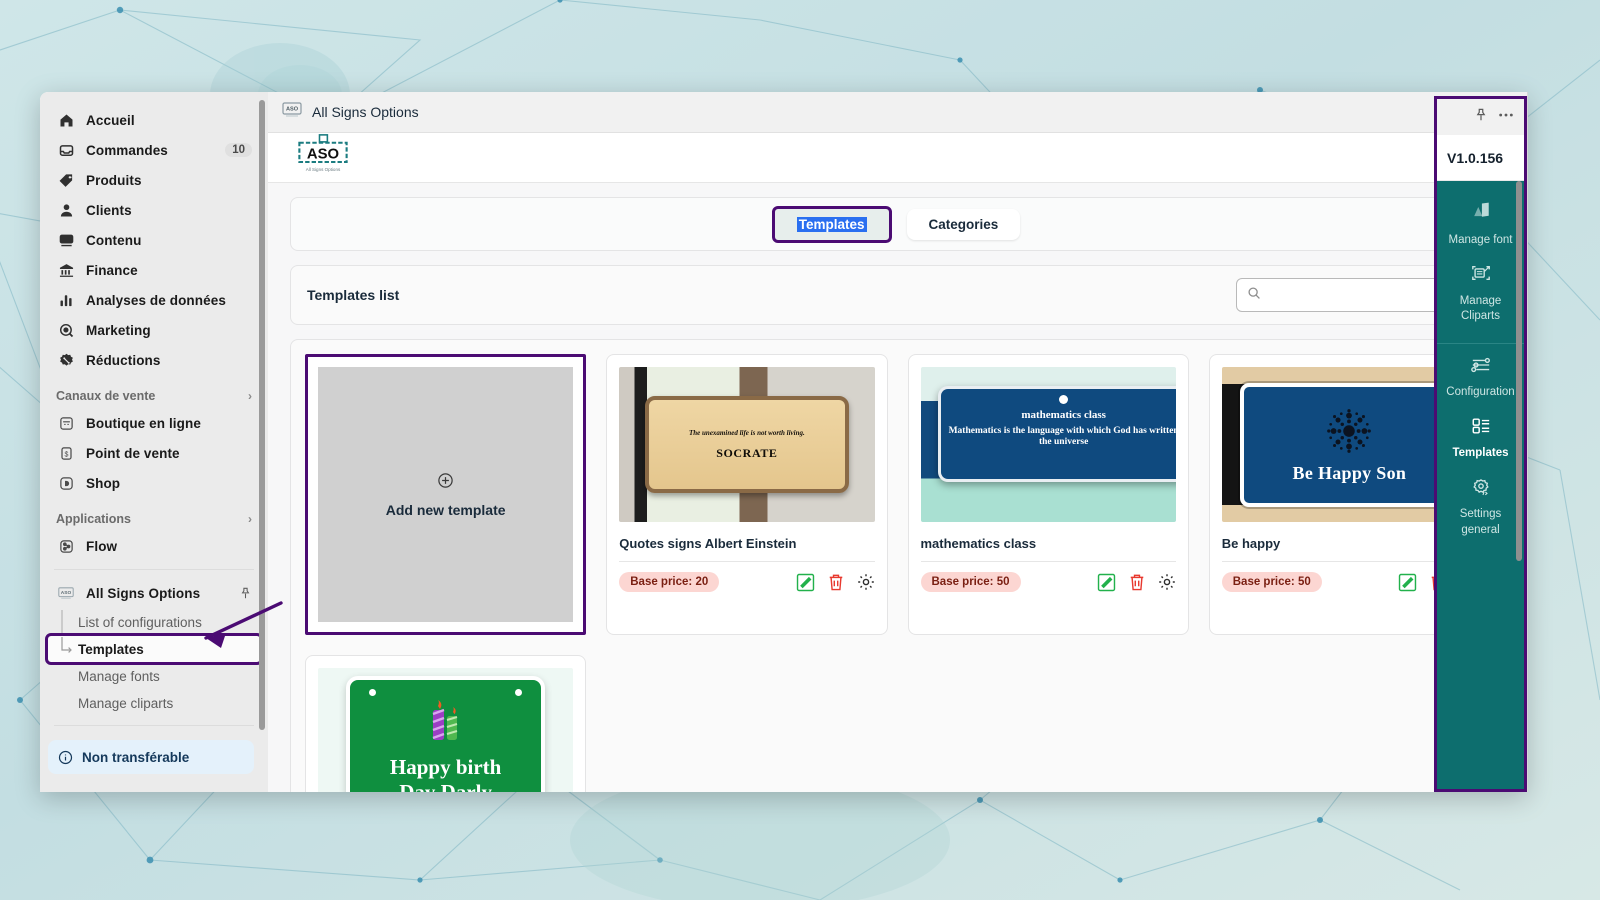 The height and width of the screenshot is (900, 1600). What do you see at coordinates (106, 396) in the screenshot?
I see `nav-section-label: Canaux de vente` at bounding box center [106, 396].